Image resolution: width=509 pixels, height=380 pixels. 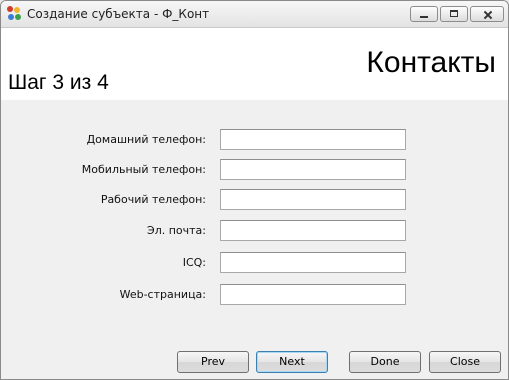 What do you see at coordinates (254, 14) in the screenshot?
I see `title-bar: Создание субъекта - Ф_Конт` at bounding box center [254, 14].